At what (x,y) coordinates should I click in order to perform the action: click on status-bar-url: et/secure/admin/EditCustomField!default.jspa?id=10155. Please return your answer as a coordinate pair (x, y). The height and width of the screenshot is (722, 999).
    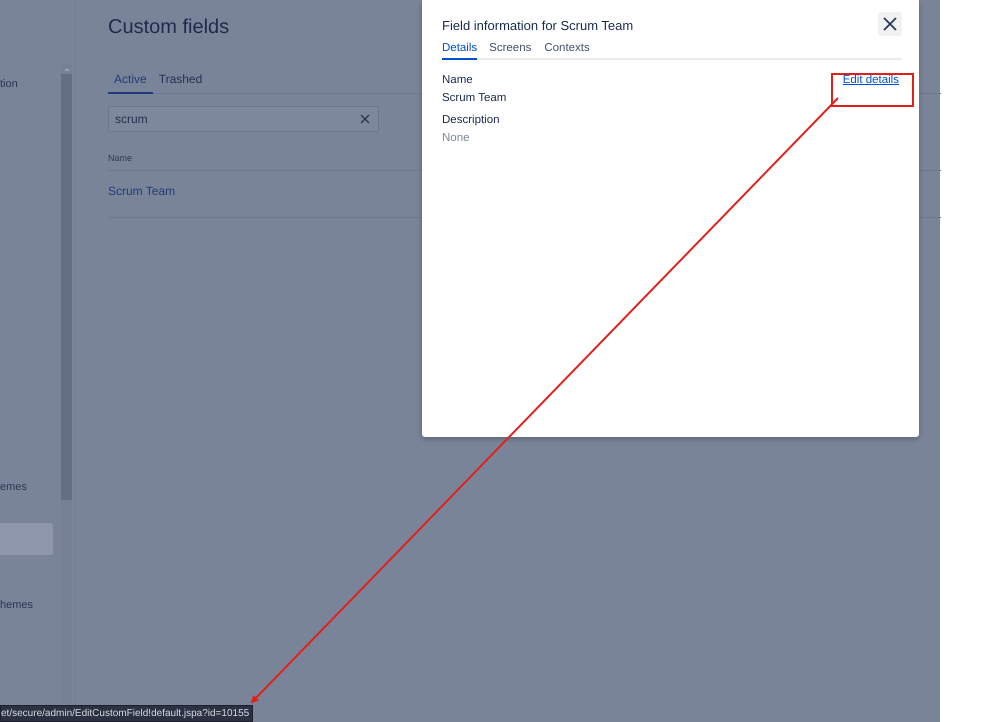
    Looking at the image, I should click on (127, 713).